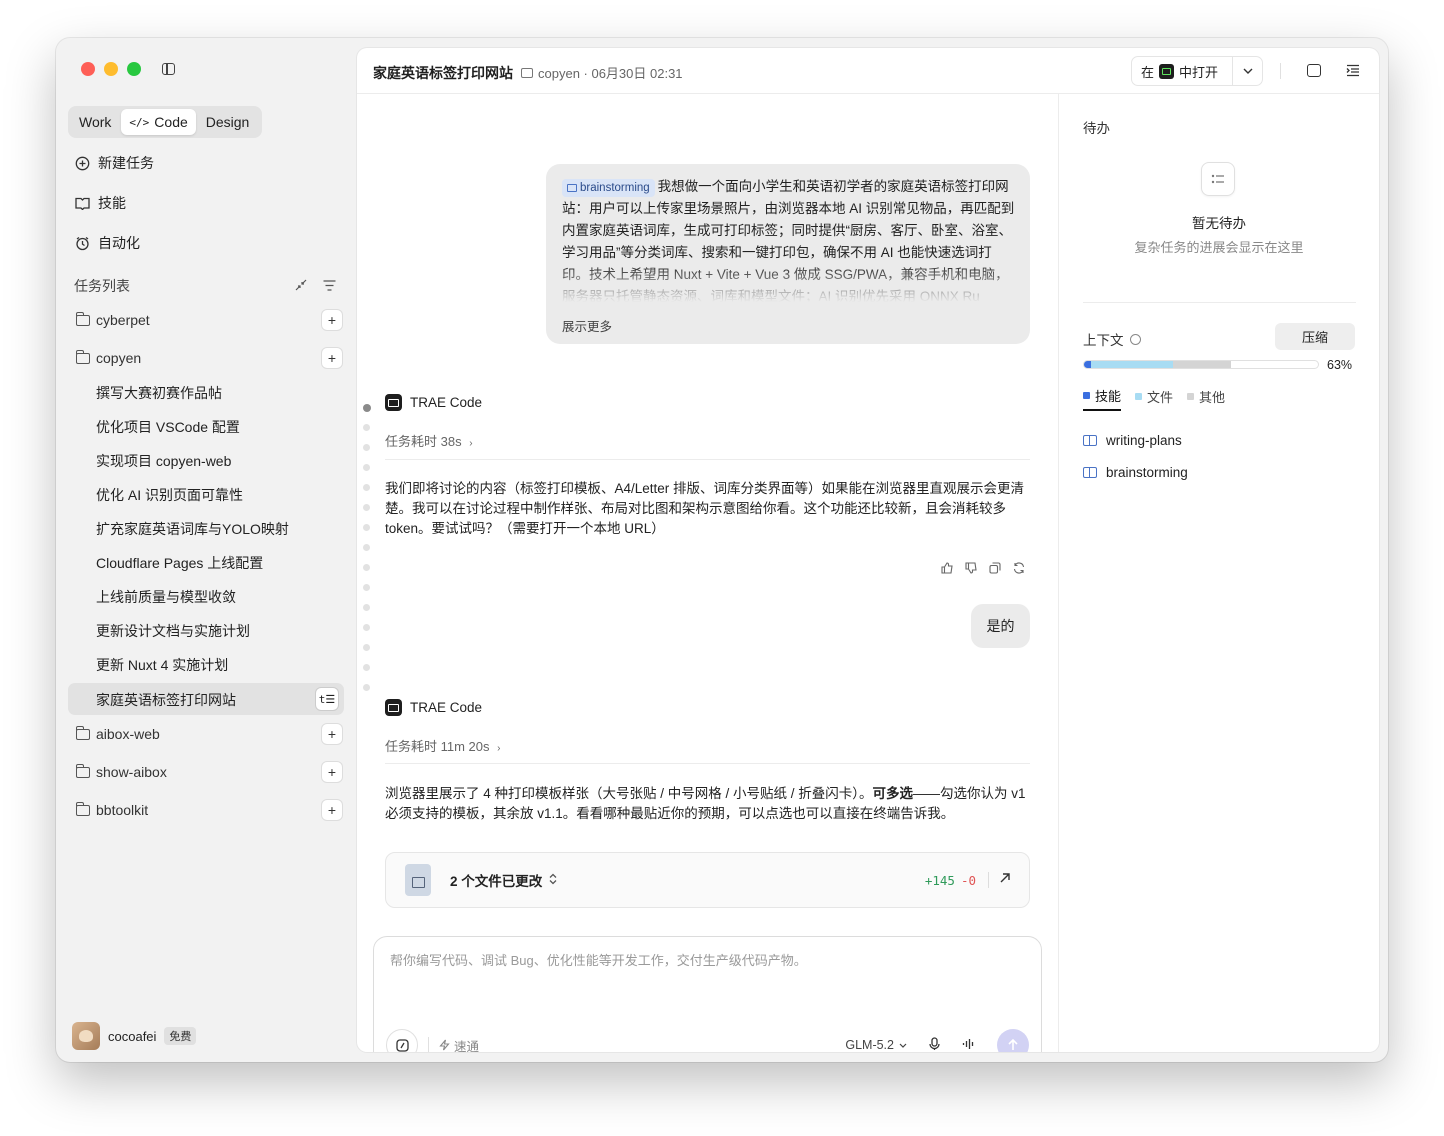 The height and width of the screenshot is (1136, 1444). Describe the element at coordinates (206, 699) in the screenshot. I see `task-item-active: 家庭英语标签打印网站 t☰` at that location.